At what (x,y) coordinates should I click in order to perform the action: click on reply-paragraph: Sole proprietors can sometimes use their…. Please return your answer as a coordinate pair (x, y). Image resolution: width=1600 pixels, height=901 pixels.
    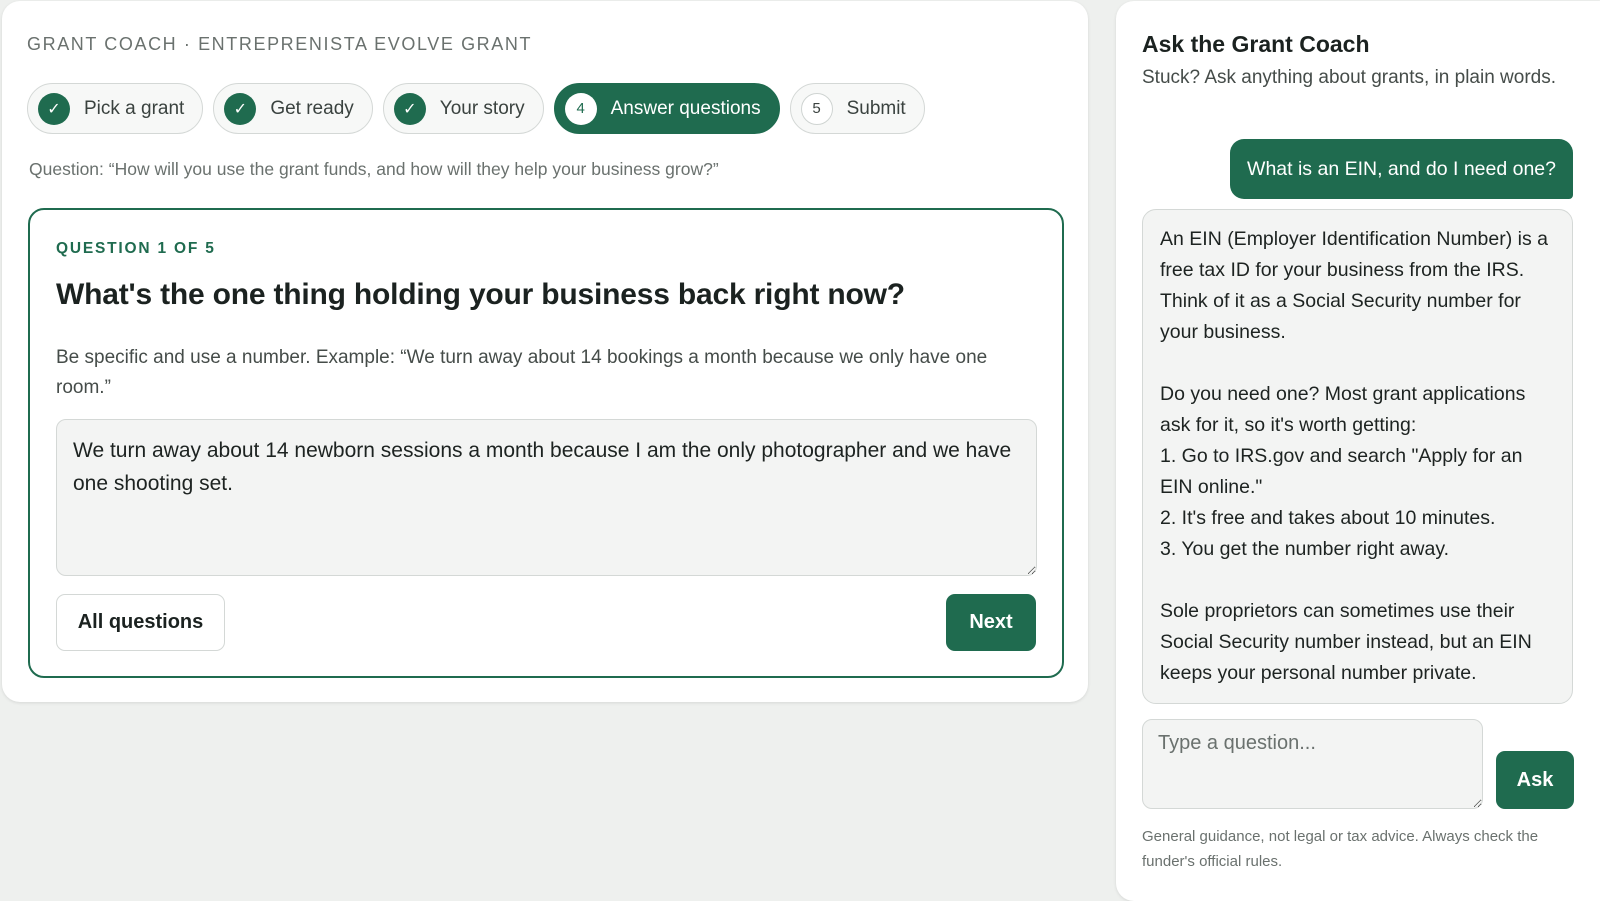
    Looking at the image, I should click on (1346, 642).